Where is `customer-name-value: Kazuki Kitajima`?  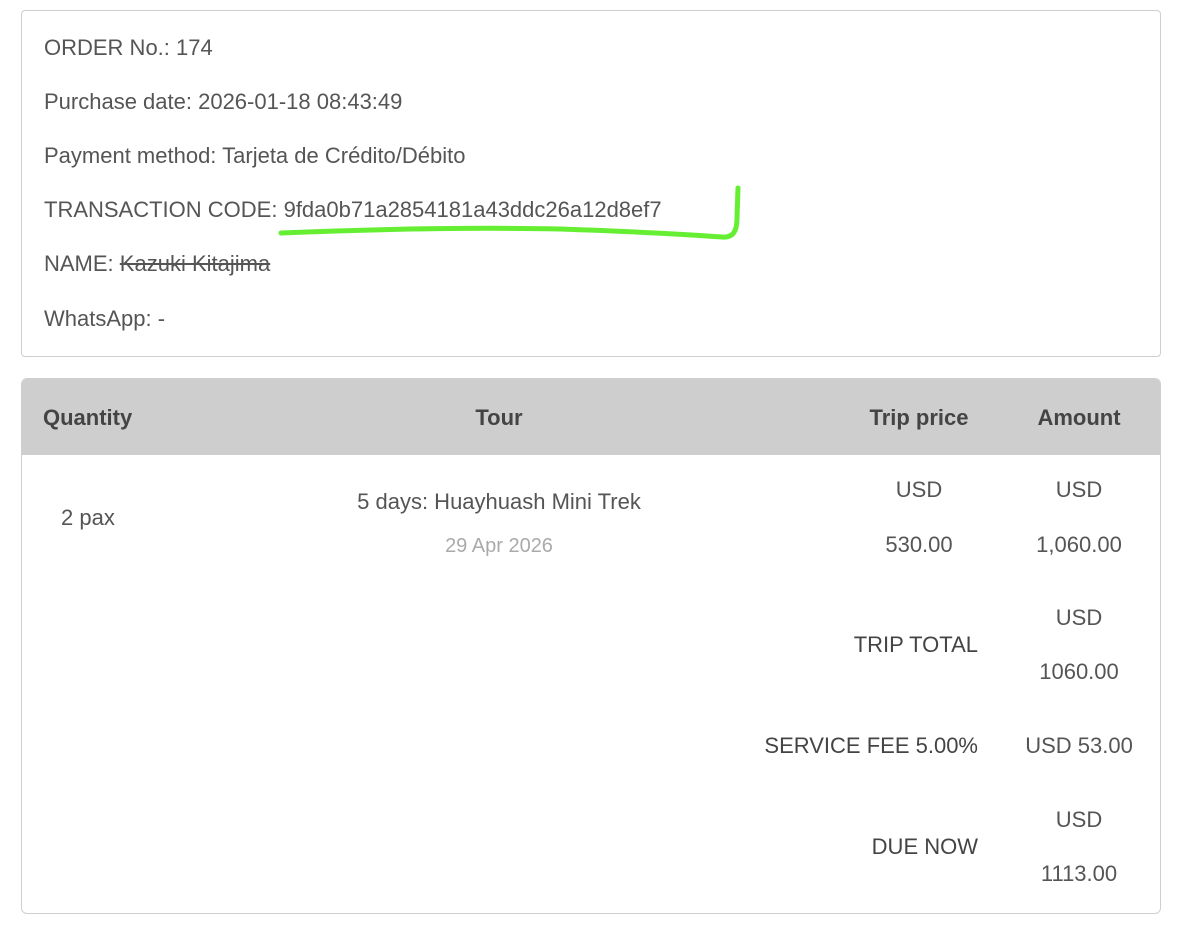 customer-name-value: Kazuki Kitajima is located at coordinates (195, 263).